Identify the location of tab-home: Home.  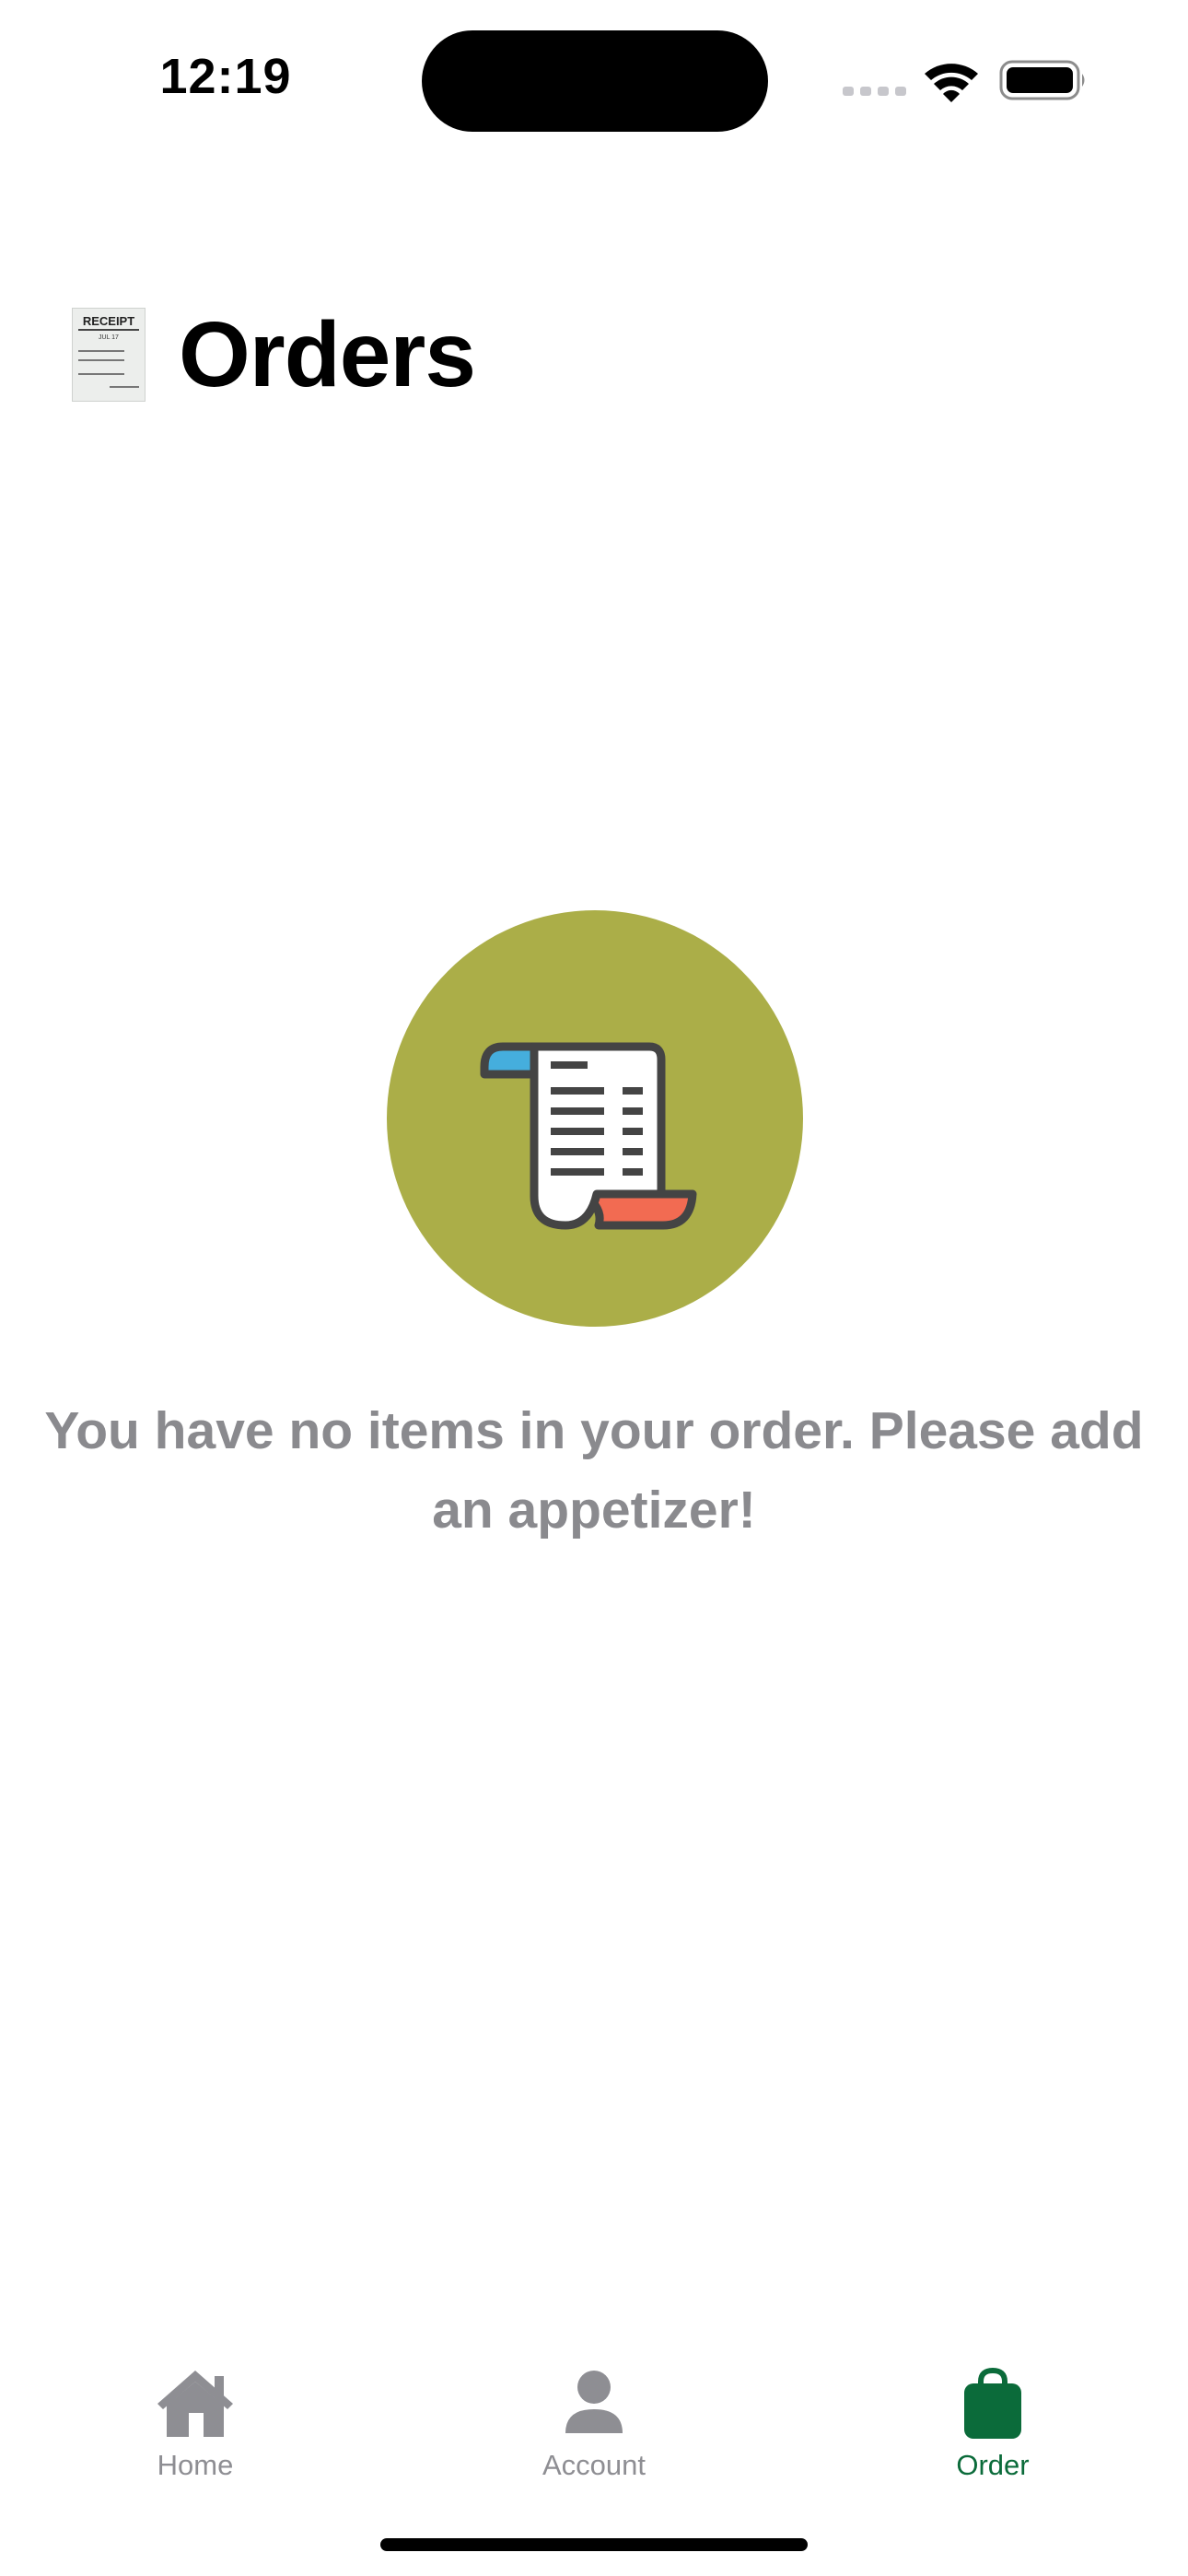
(195, 2418).